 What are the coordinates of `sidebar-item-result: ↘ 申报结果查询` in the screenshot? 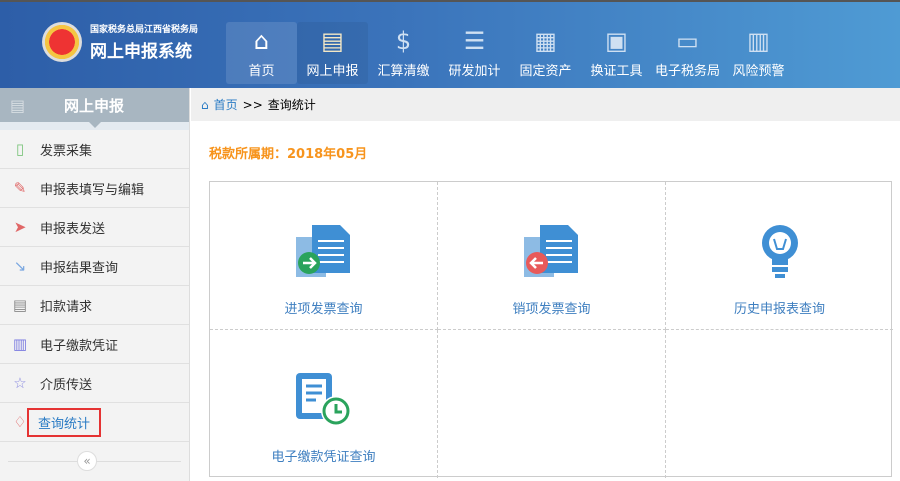 It's located at (94, 266).